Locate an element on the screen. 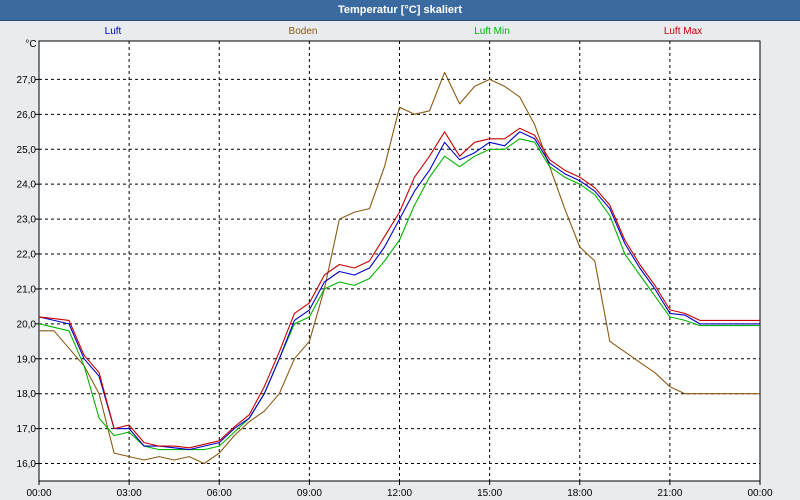 This screenshot has width=800, height=500. x-tick-label-time: 15:00 is located at coordinates (489, 493).